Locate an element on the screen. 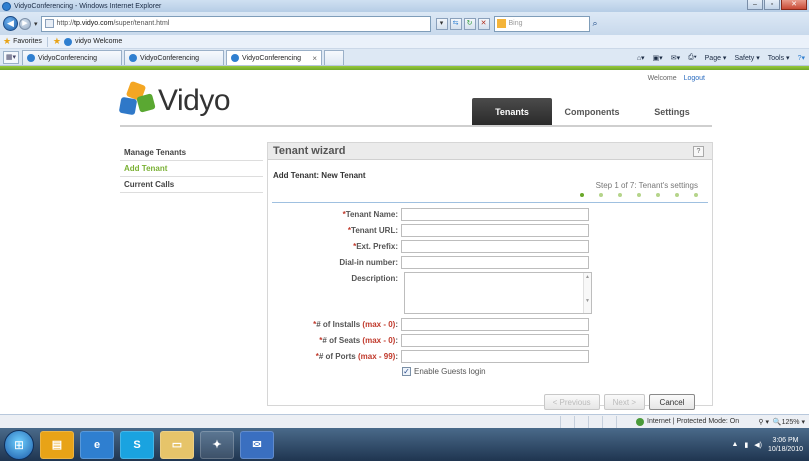  browser-tab-2: VidyoConferencing is located at coordinates (174, 57).